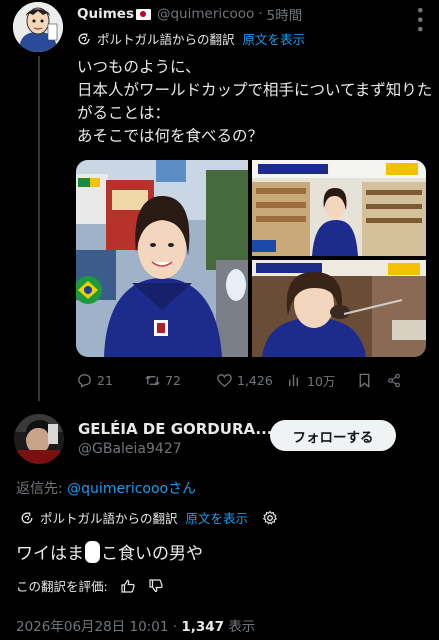  What do you see at coordinates (420, 19) in the screenshot?
I see `more-options-icon: •••` at bounding box center [420, 19].